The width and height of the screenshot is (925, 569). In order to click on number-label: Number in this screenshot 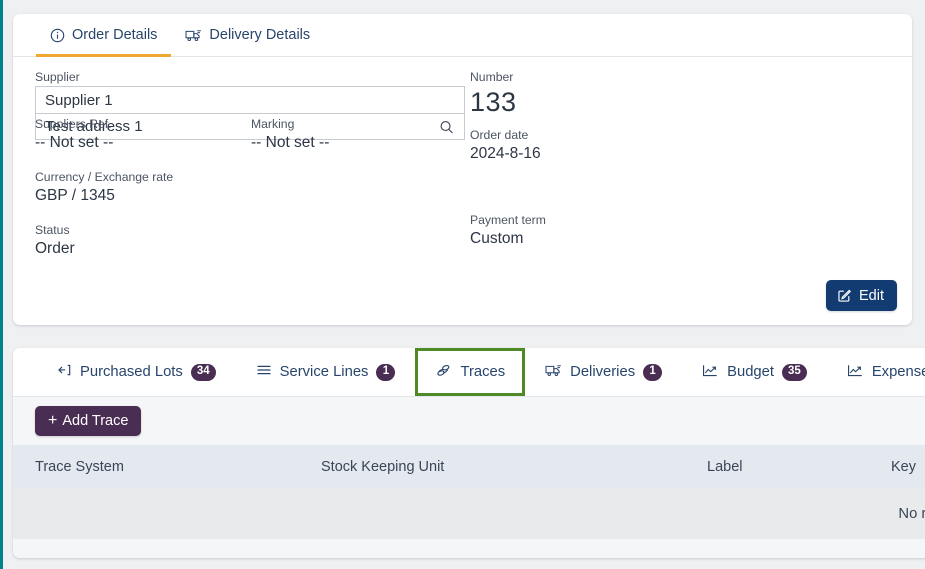, I will do `click(492, 77)`.